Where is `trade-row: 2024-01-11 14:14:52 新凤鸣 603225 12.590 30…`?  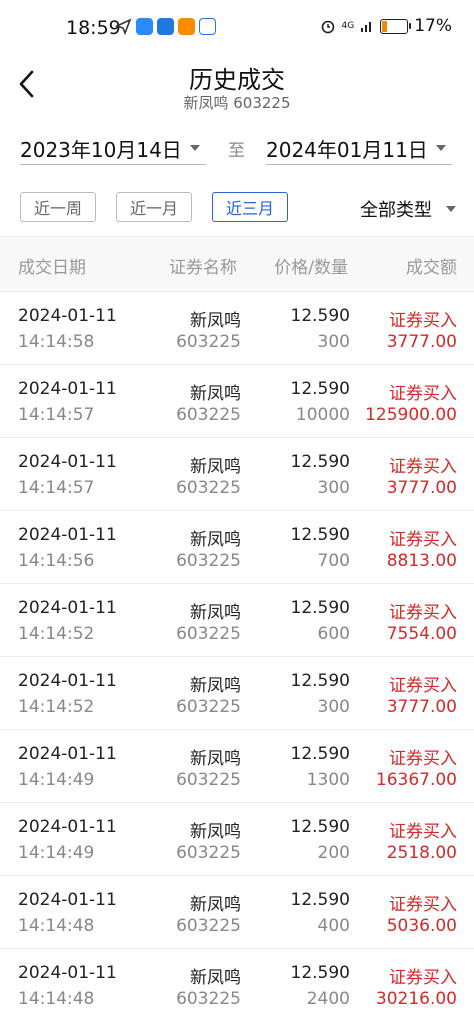
trade-row: 2024-01-11 14:14:52 新凤鸣 603225 12.590 30… is located at coordinates (237, 692).